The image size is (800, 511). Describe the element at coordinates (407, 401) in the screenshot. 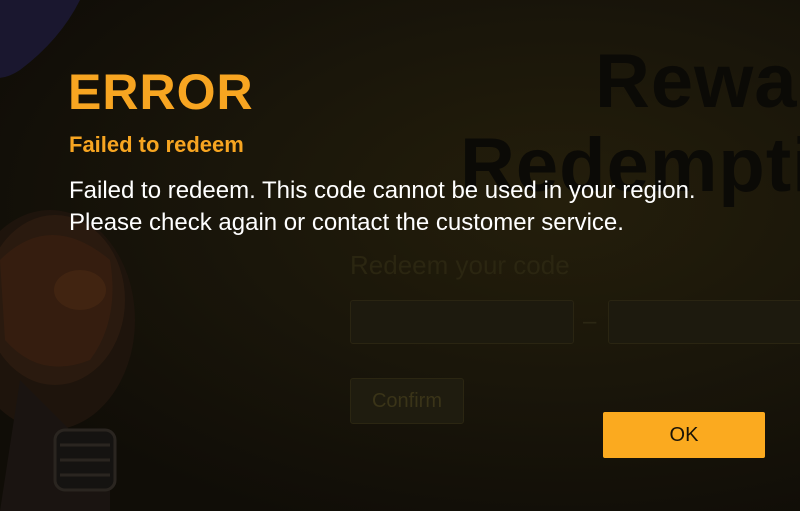

I see `background-confirm-button: Confirm` at that location.